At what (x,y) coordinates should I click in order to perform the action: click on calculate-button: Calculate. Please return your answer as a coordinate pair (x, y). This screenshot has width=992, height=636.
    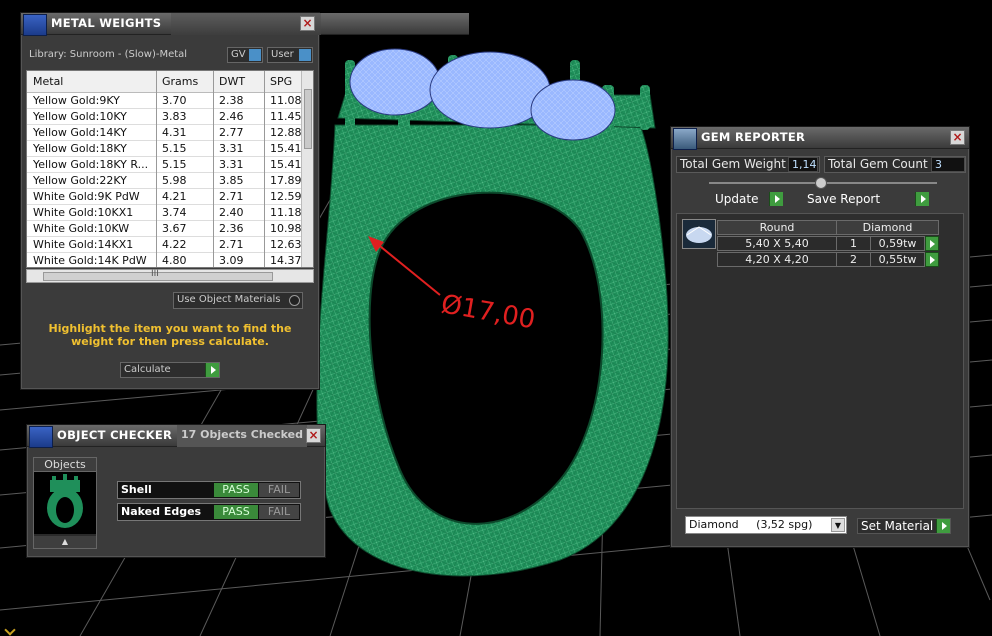
    Looking at the image, I should click on (170, 370).